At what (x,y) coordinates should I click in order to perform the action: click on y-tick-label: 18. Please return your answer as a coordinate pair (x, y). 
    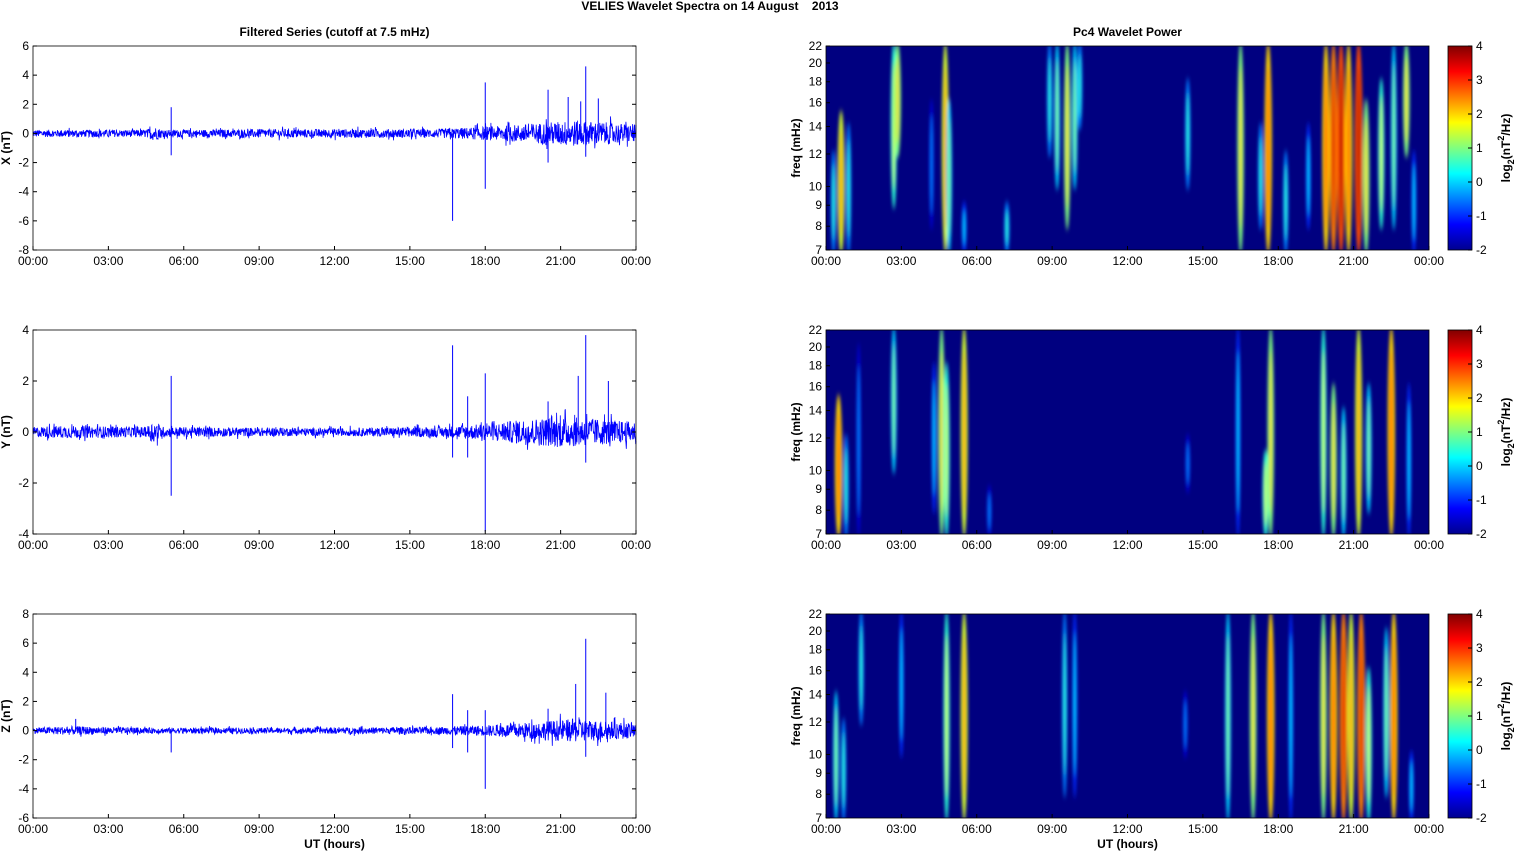
    Looking at the image, I should click on (816, 650).